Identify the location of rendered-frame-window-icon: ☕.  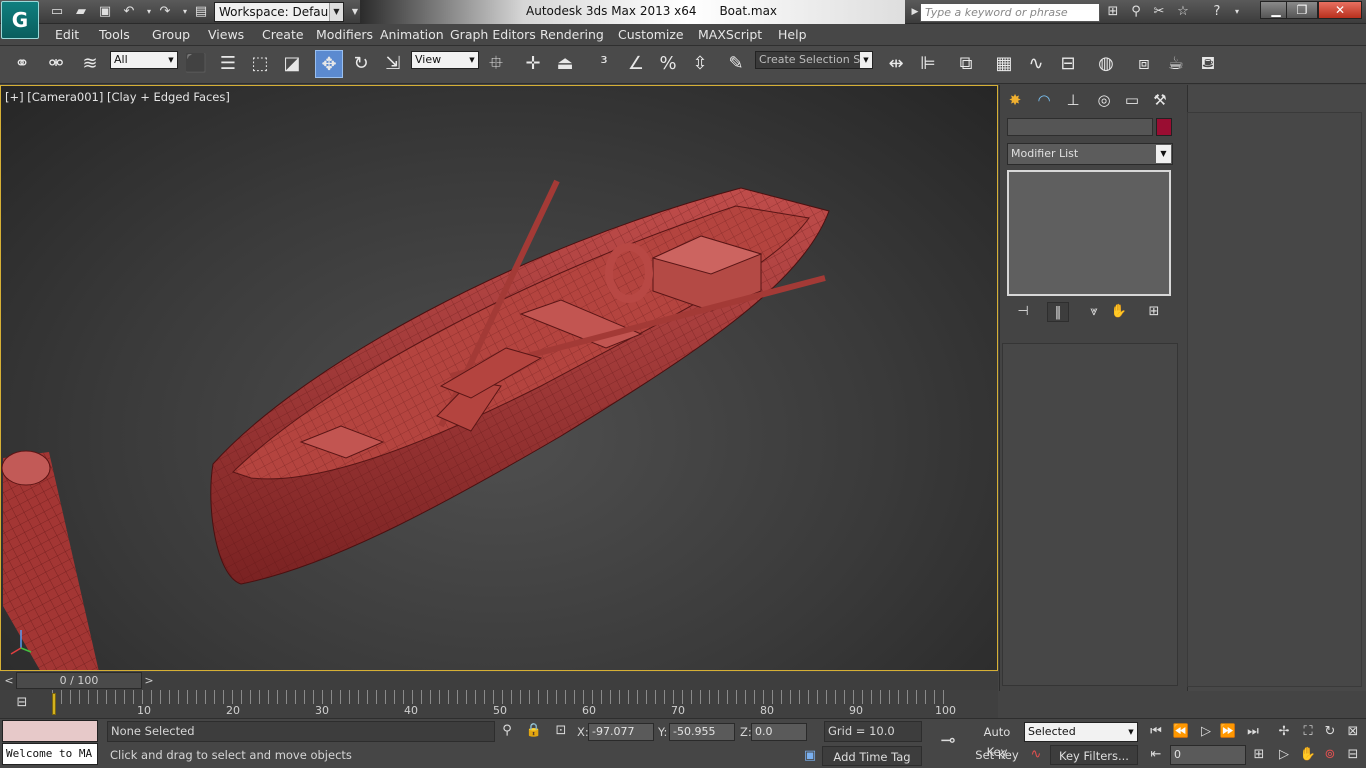
(1176, 64).